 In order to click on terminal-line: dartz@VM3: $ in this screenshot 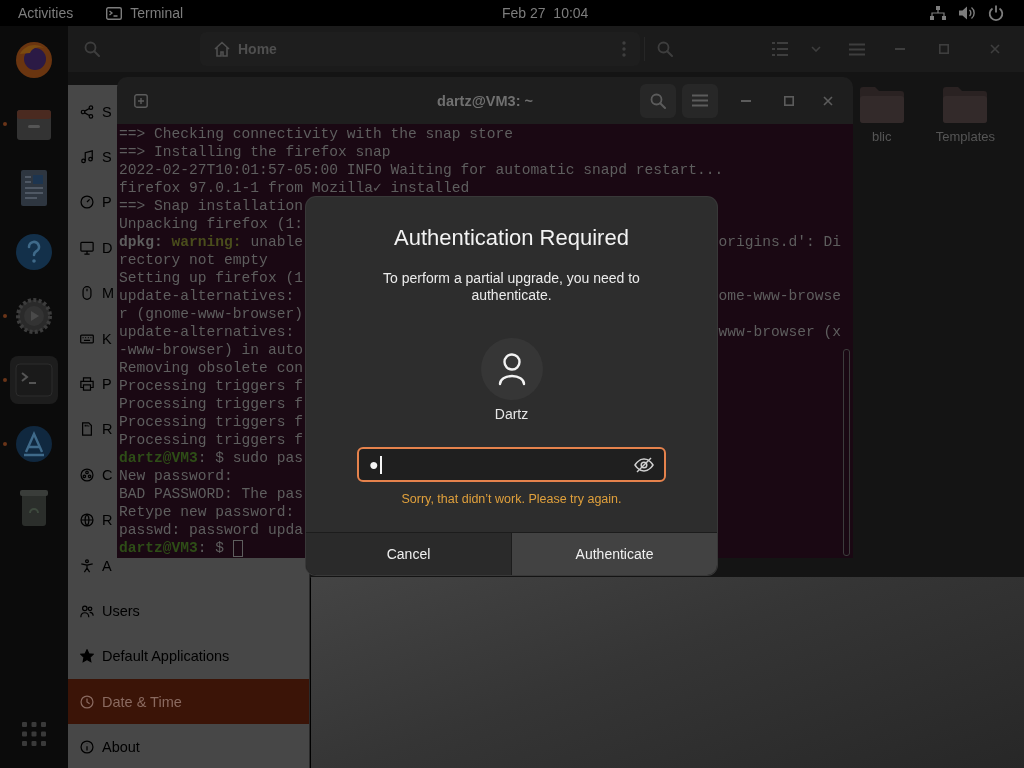, I will do `click(172, 548)`.